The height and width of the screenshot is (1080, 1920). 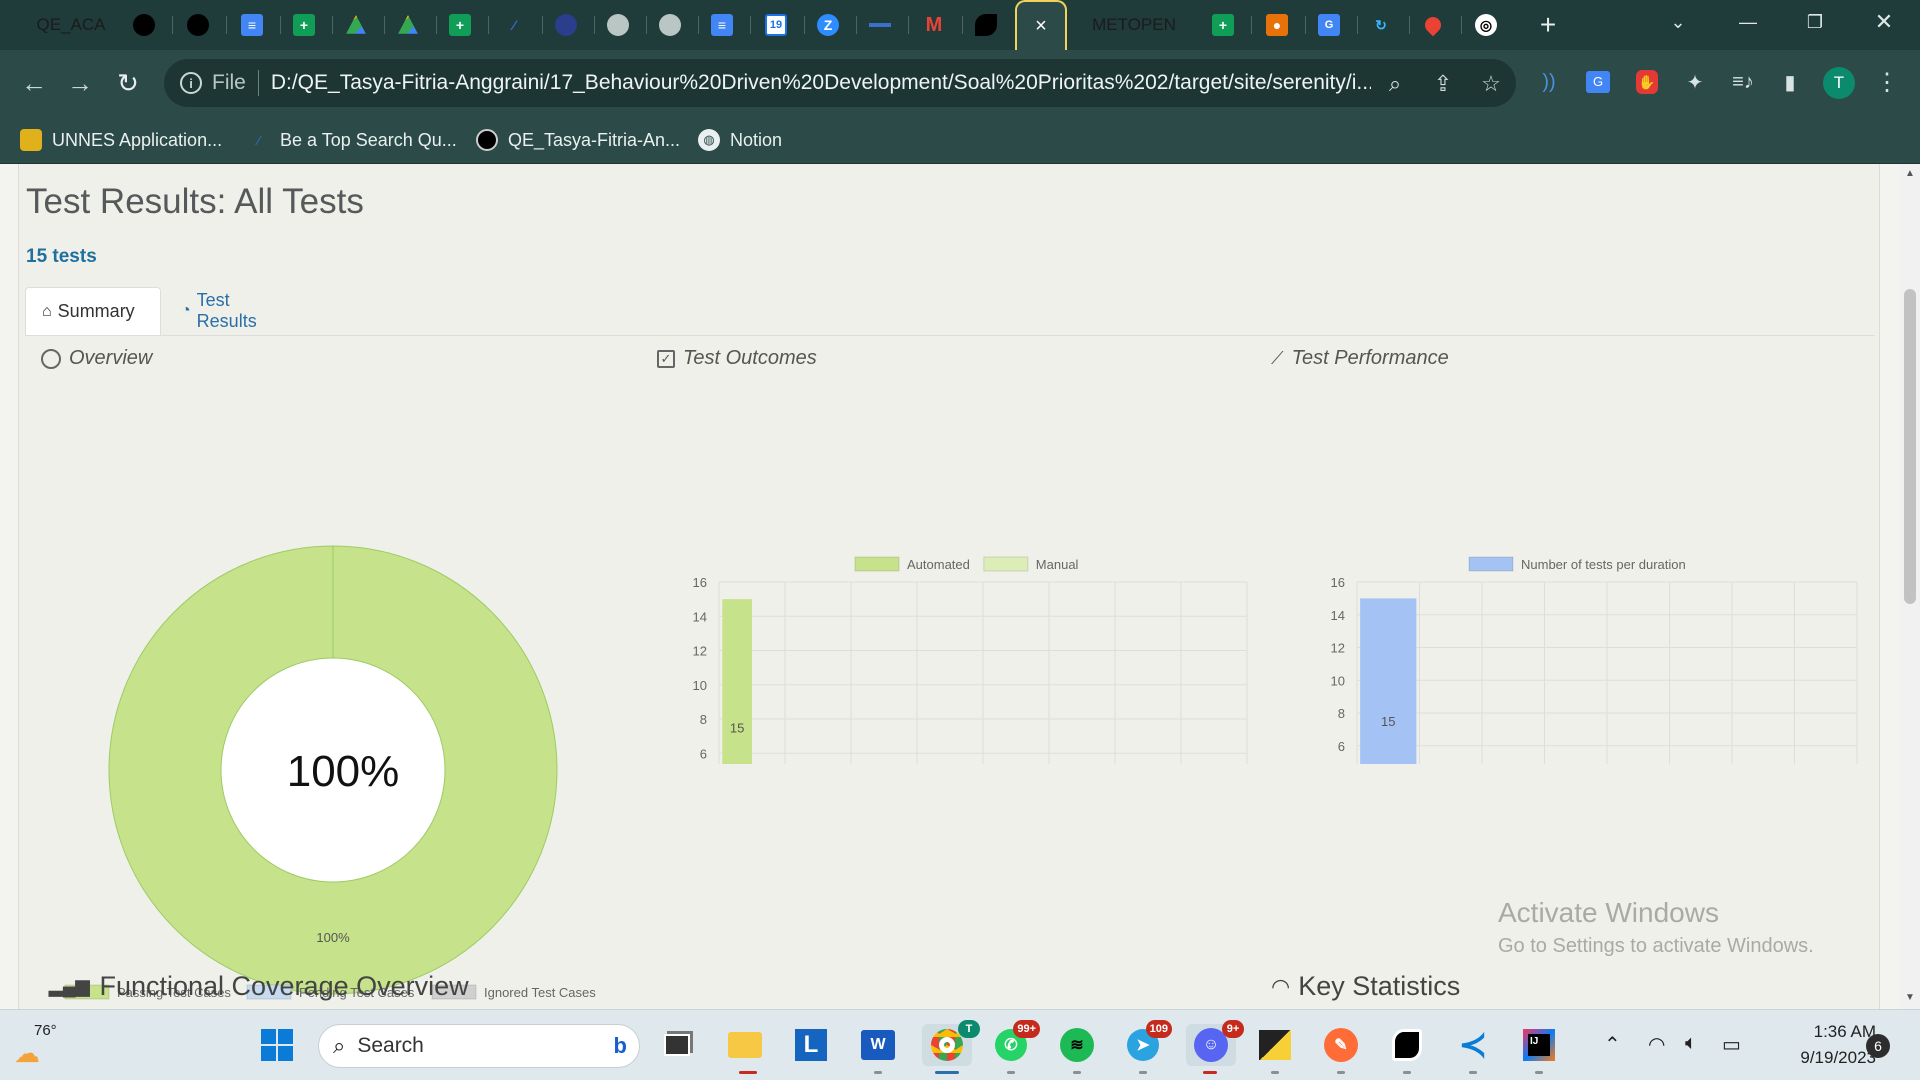 What do you see at coordinates (191, 83) in the screenshot?
I see `info-icon: i` at bounding box center [191, 83].